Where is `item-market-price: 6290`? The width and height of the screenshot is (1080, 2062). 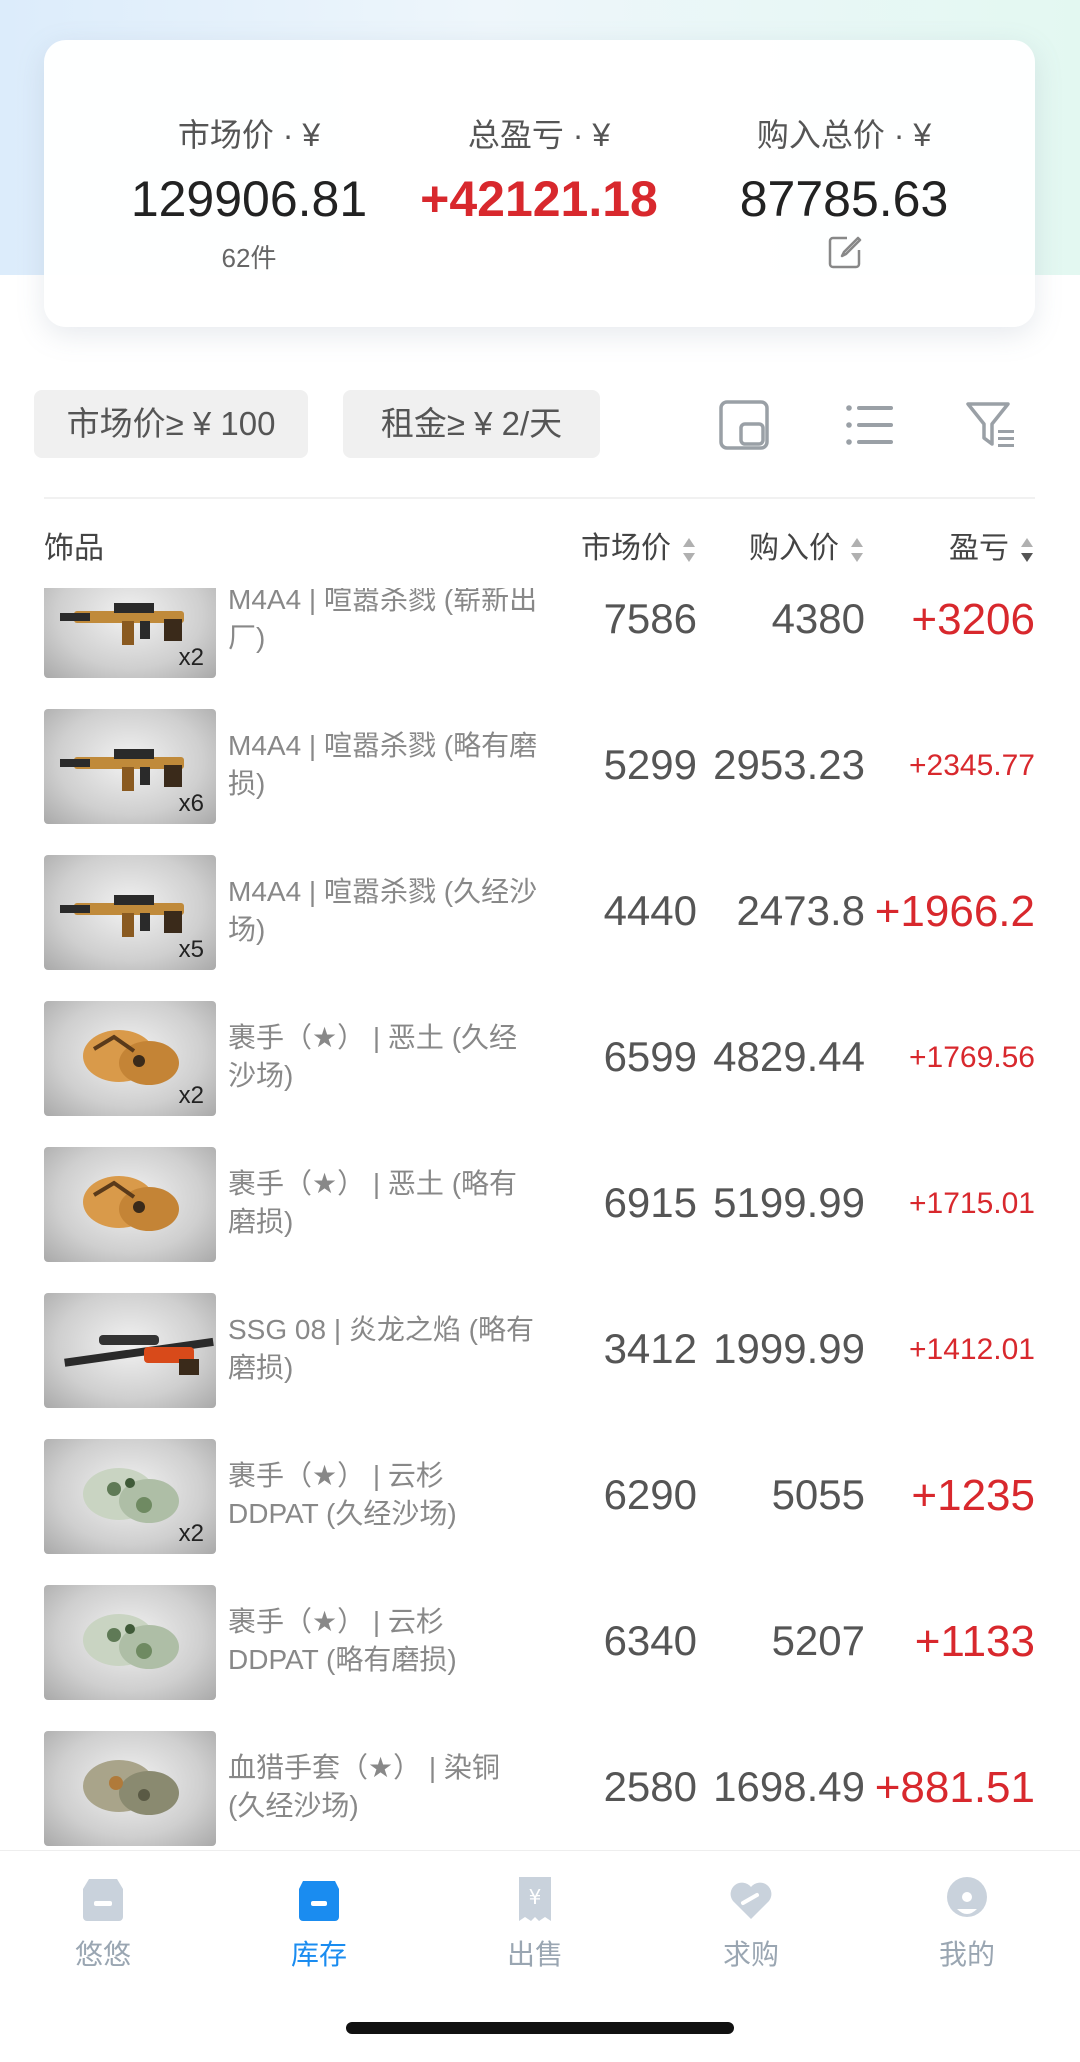
item-market-price: 6290 is located at coordinates (650, 1494).